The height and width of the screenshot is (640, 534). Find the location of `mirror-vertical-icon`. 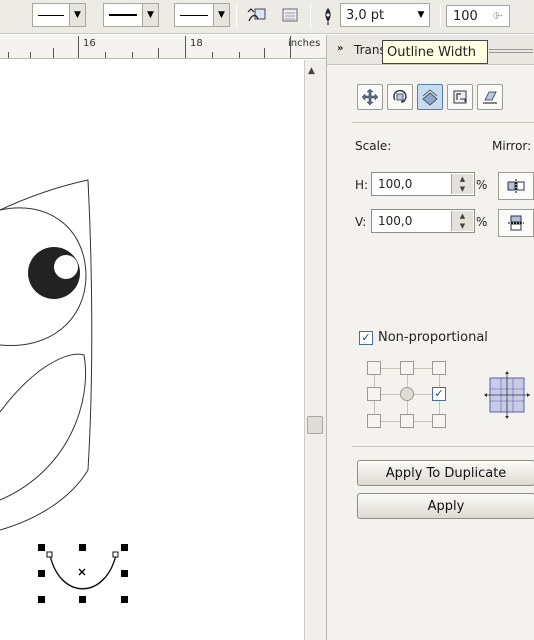

mirror-vertical-icon is located at coordinates (516, 223).